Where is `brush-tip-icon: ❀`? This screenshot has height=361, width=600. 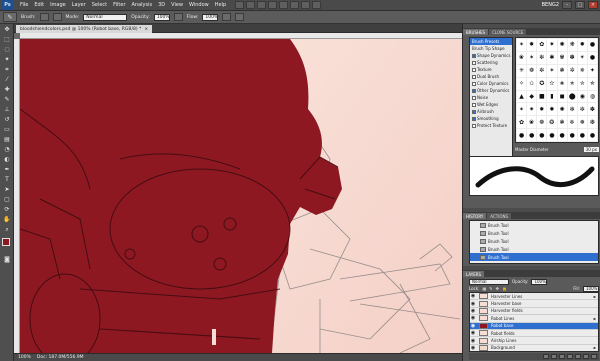 brush-tip-icon: ❀ is located at coordinates (522, 57).